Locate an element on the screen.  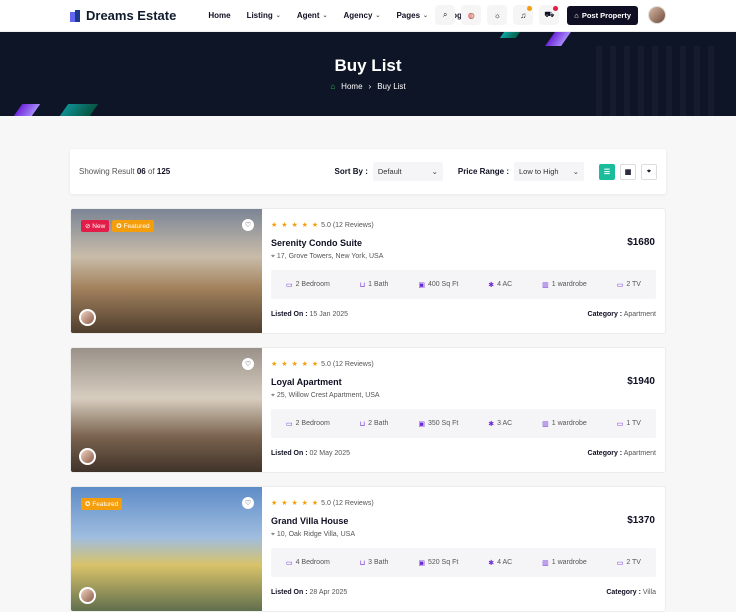
cart-icon: ⛟ is located at coordinates (549, 15).